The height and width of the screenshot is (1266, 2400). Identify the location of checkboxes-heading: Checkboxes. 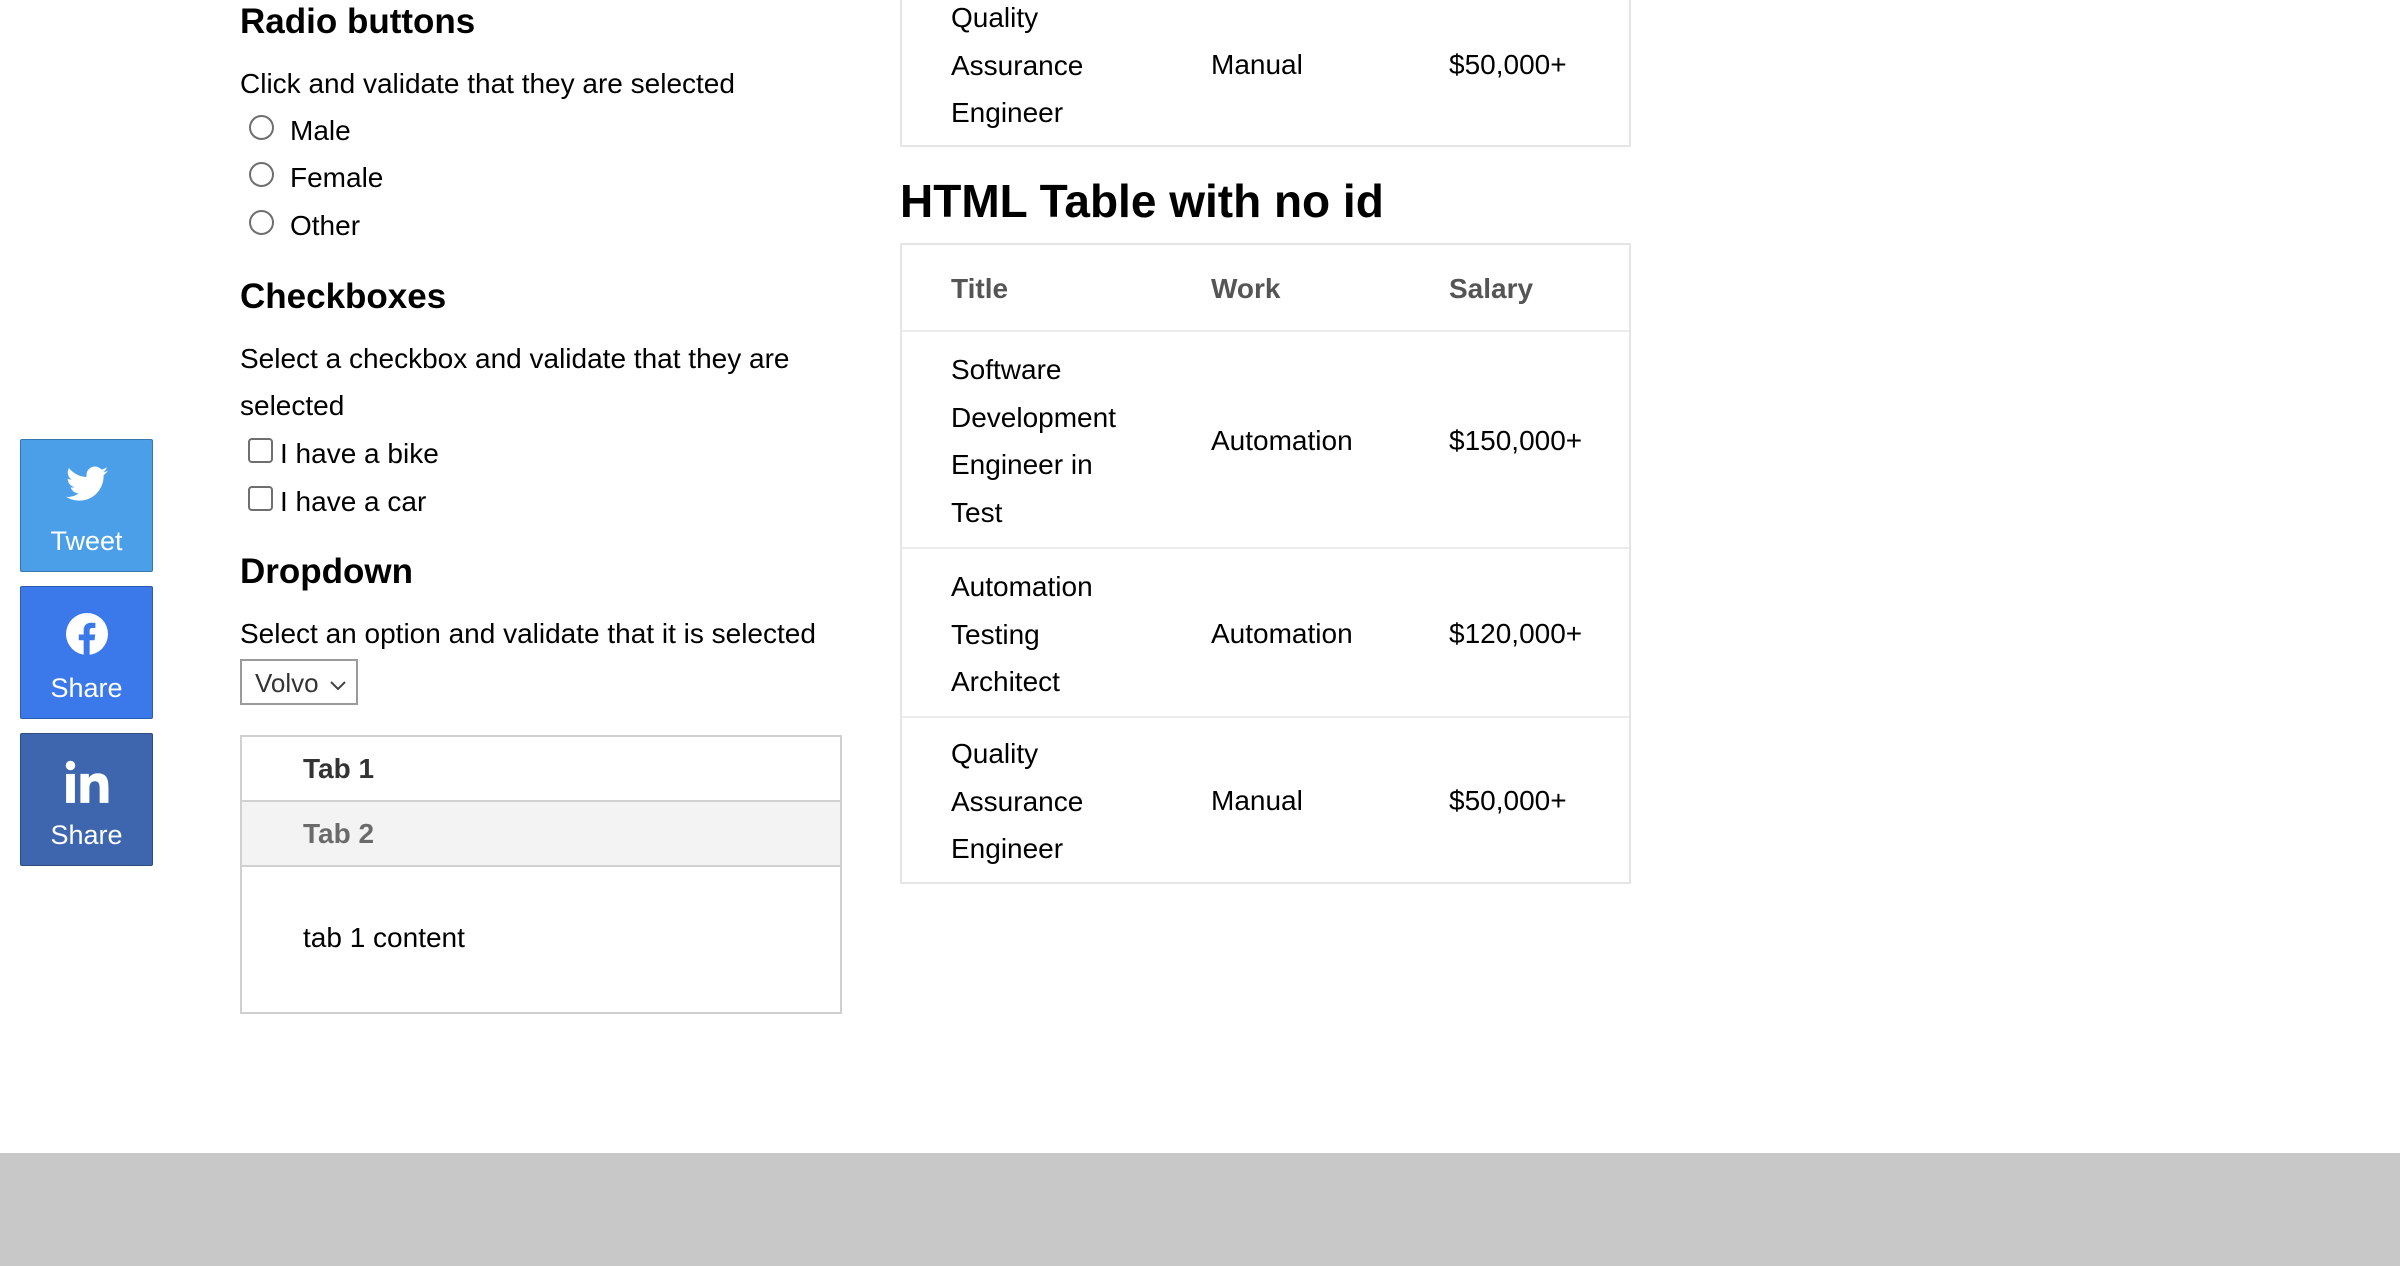
(343, 296).